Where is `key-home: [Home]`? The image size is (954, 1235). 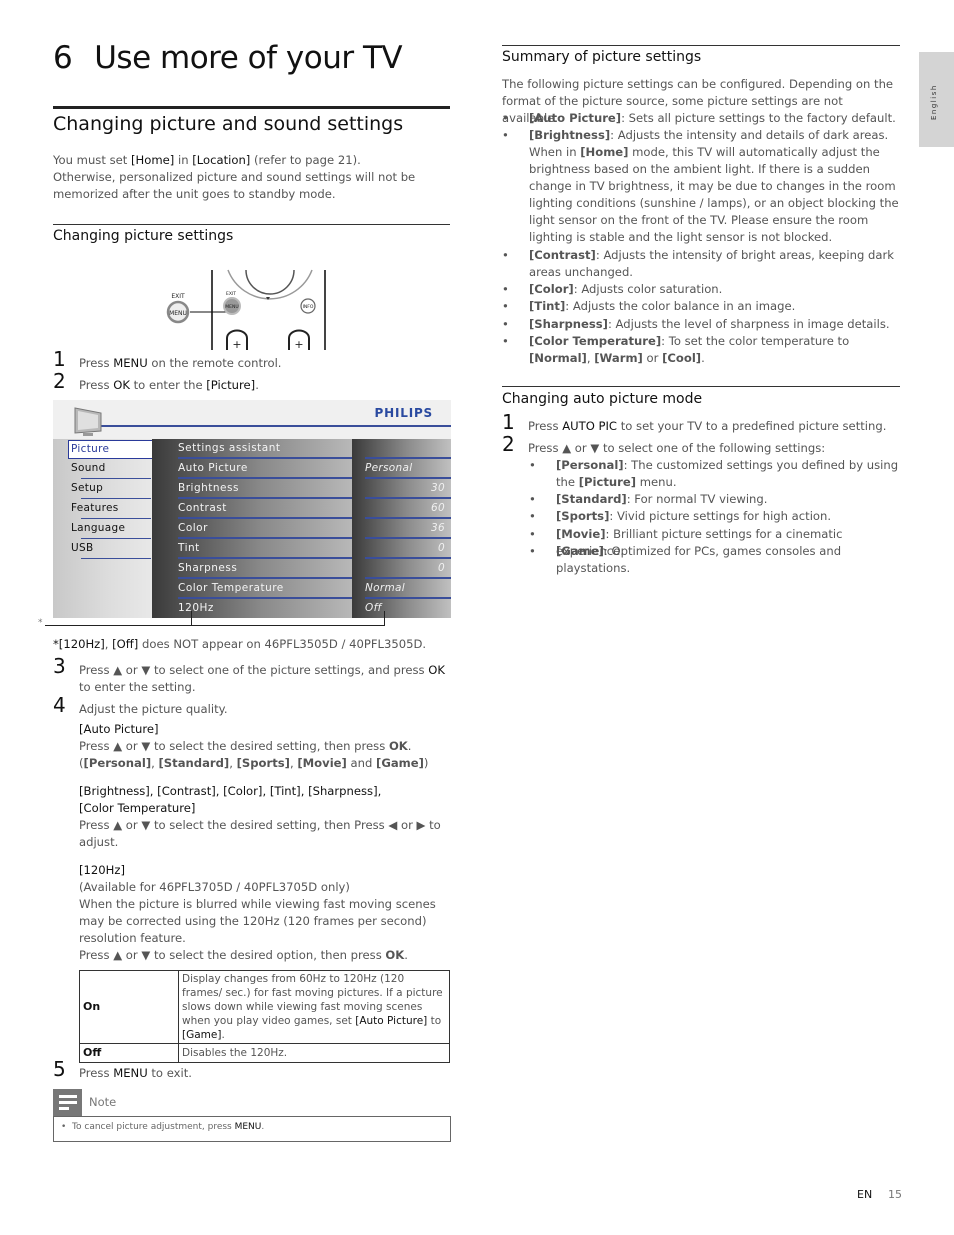
key-home: [Home] is located at coordinates (604, 152).